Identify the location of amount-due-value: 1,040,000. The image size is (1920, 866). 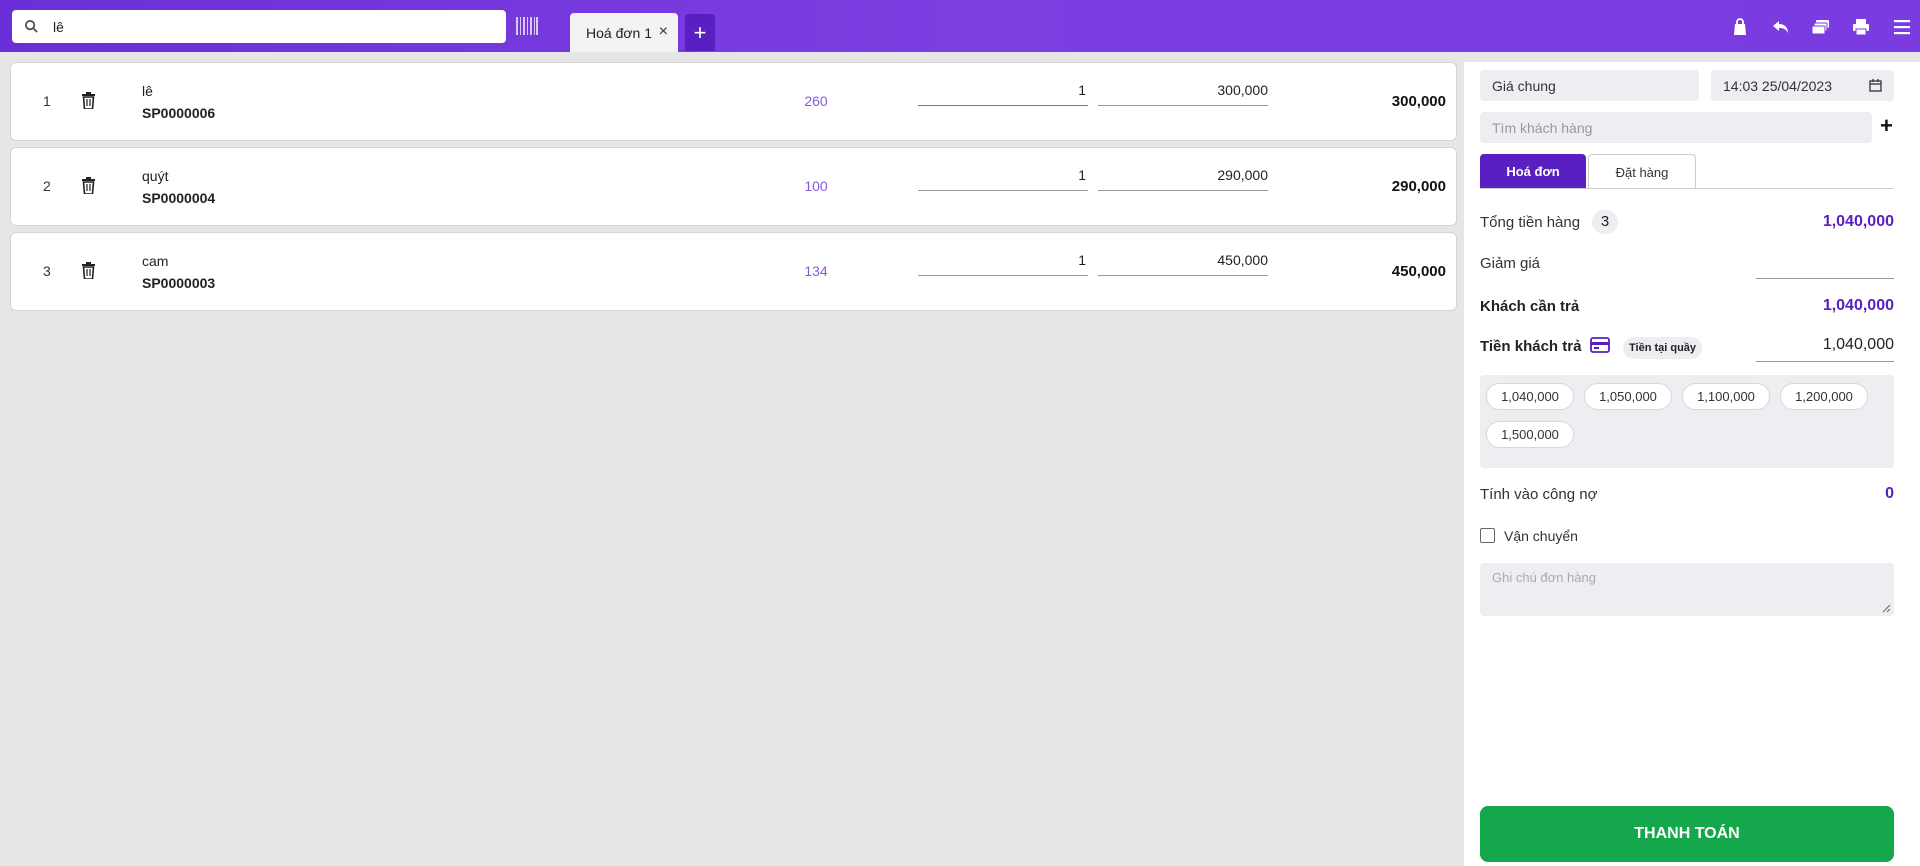
(1858, 305).